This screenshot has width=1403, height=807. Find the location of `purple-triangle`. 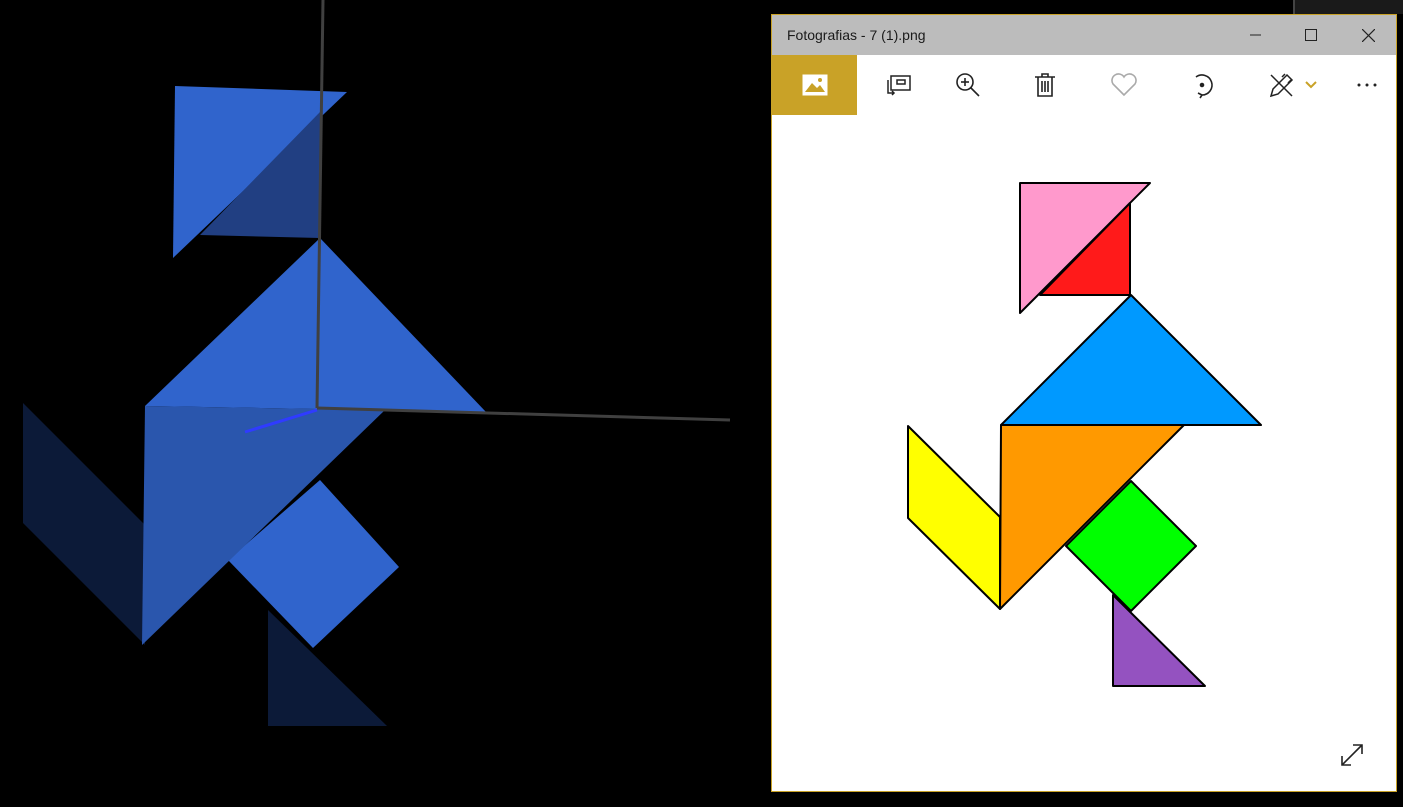

purple-triangle is located at coordinates (1159, 640).